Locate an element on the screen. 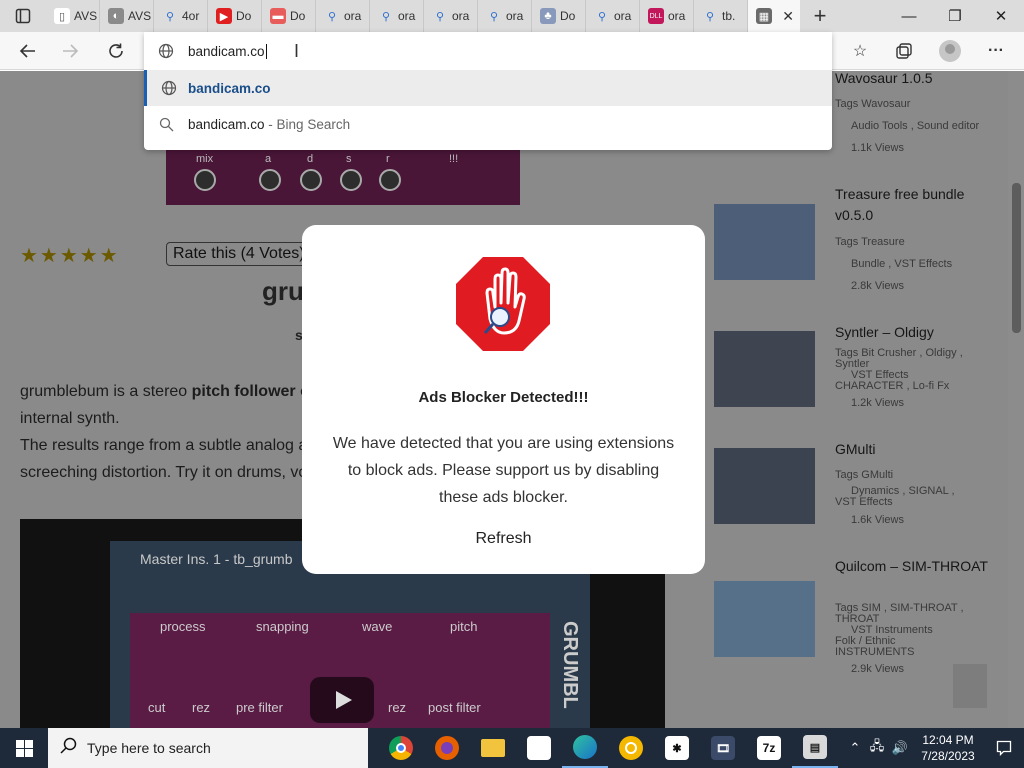 This screenshot has height=768, width=1024. taskbar-search: Type here to search is located at coordinates (208, 748).